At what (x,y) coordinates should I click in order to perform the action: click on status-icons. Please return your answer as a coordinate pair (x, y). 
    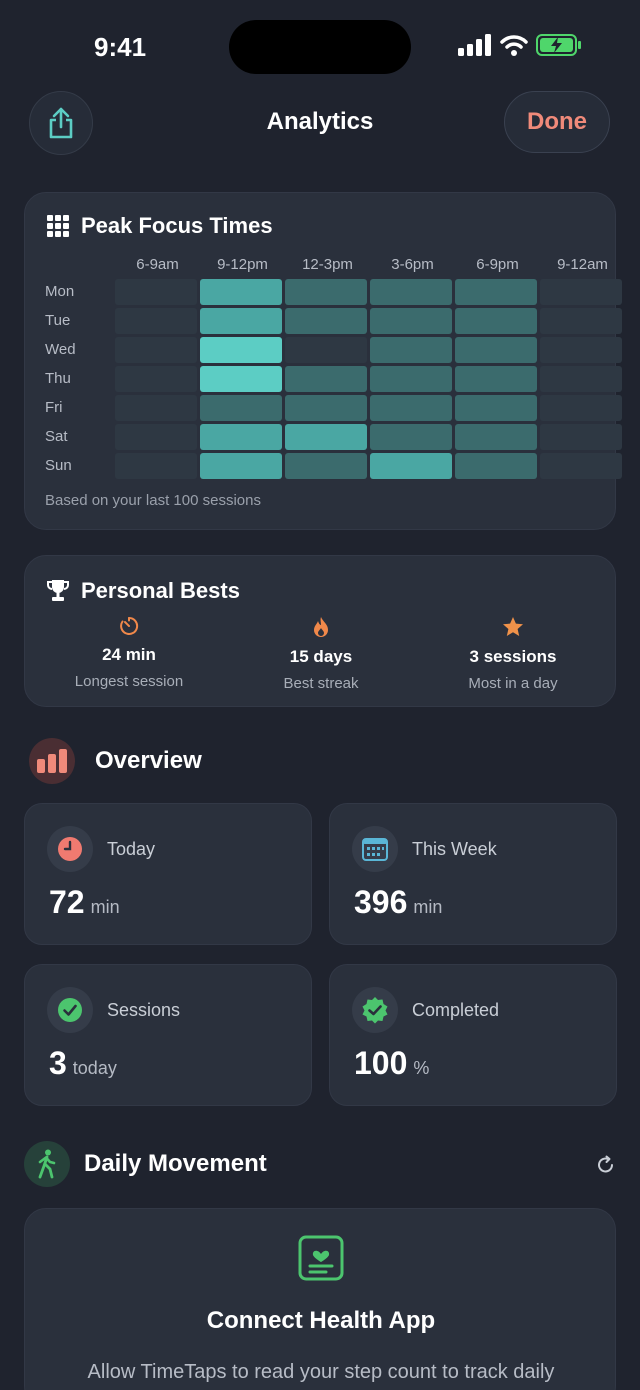
    Looking at the image, I should click on (520, 45).